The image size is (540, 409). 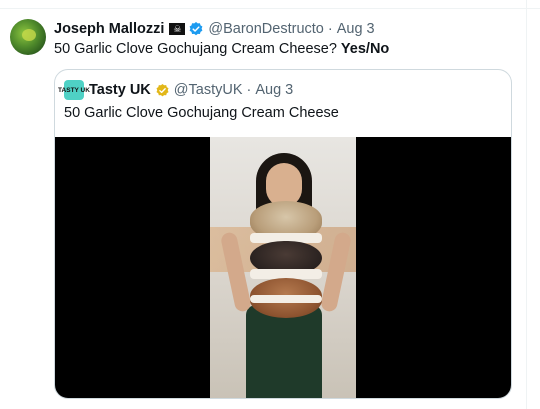 I want to click on quoted-tweet-header: TASTY UK Tasty UK @TastyUK · Aug 3, so click(x=175, y=90).